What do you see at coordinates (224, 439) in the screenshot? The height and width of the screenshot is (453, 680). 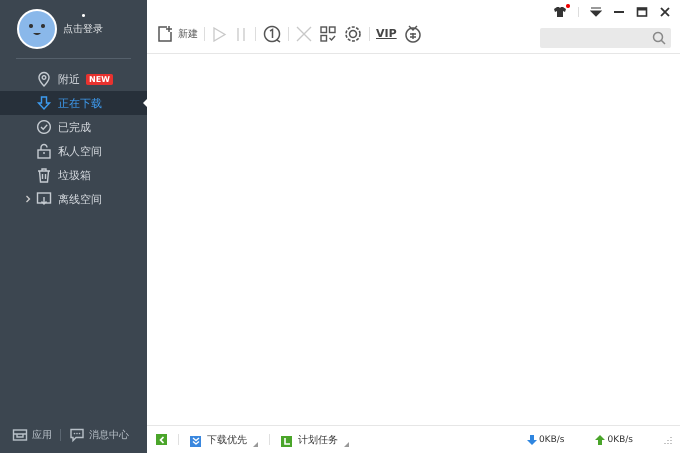 I see `priority-dropdown: 下载优先` at bounding box center [224, 439].